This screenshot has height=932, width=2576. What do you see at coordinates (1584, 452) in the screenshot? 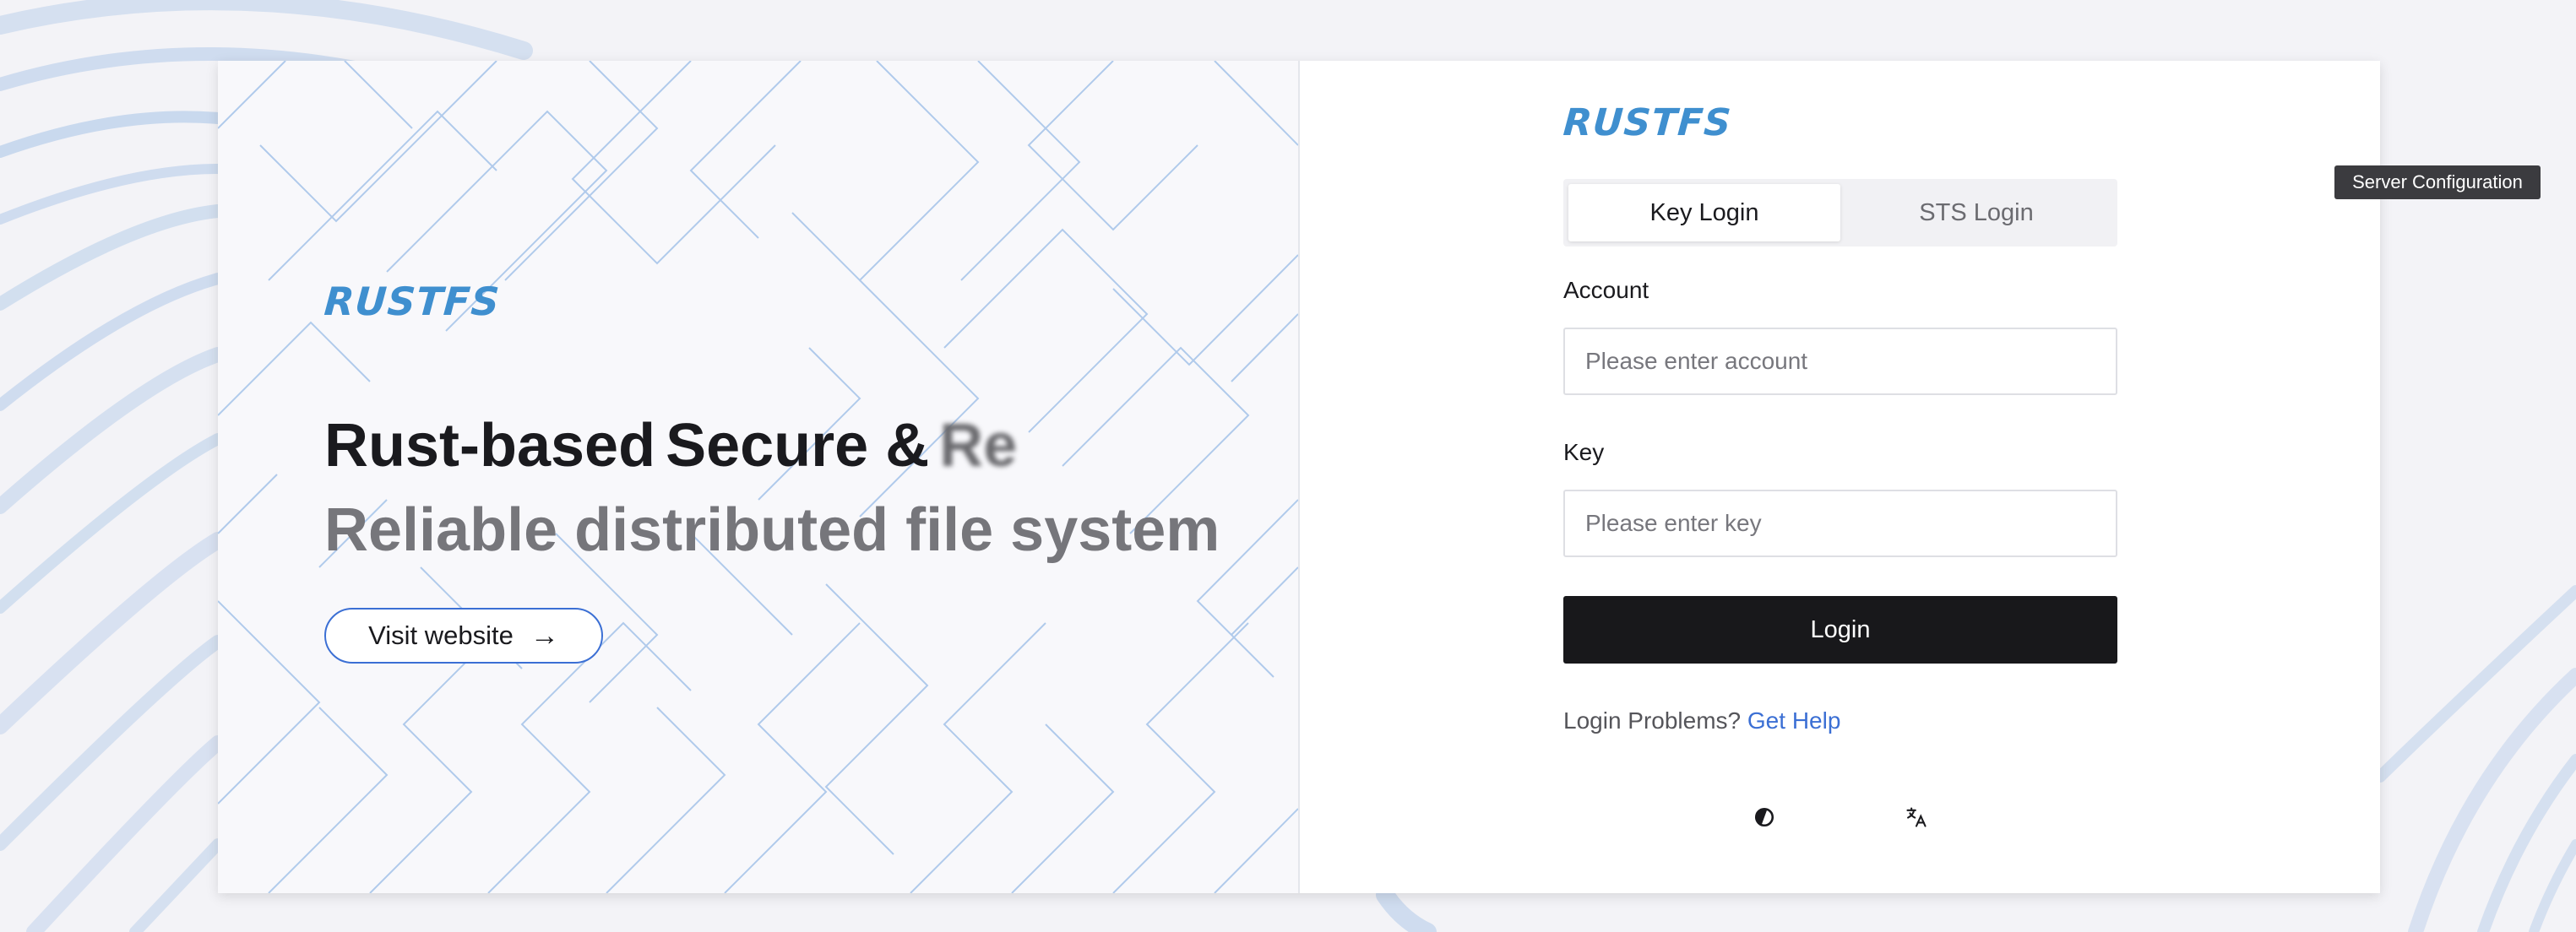
I see `key-label: Key` at bounding box center [1584, 452].